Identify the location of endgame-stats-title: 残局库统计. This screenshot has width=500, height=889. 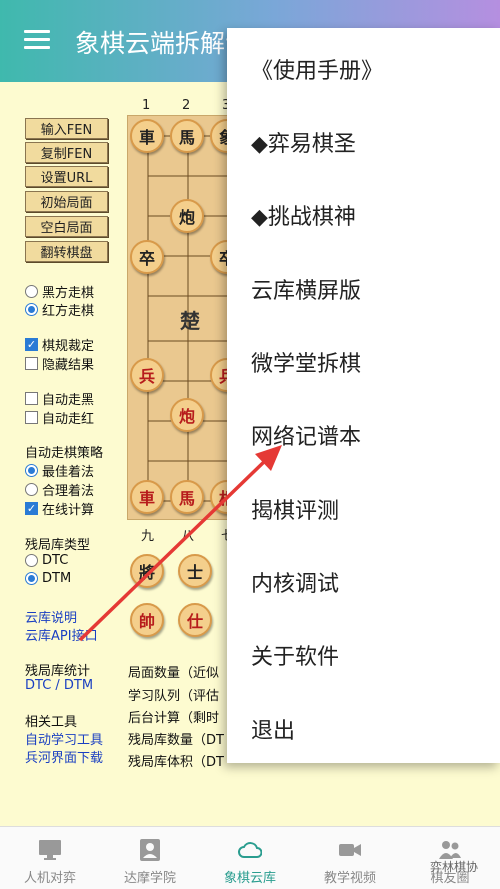
(58, 671).